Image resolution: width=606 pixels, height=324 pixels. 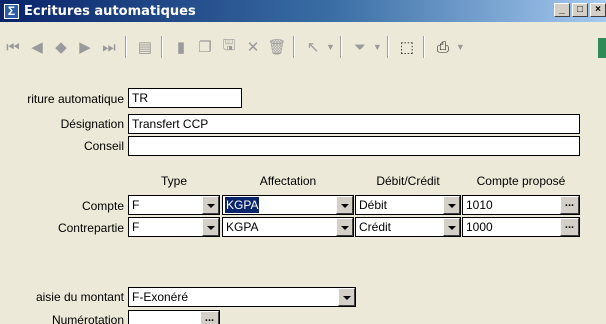 I want to click on last-record-icon: ⏭, so click(x=109, y=47).